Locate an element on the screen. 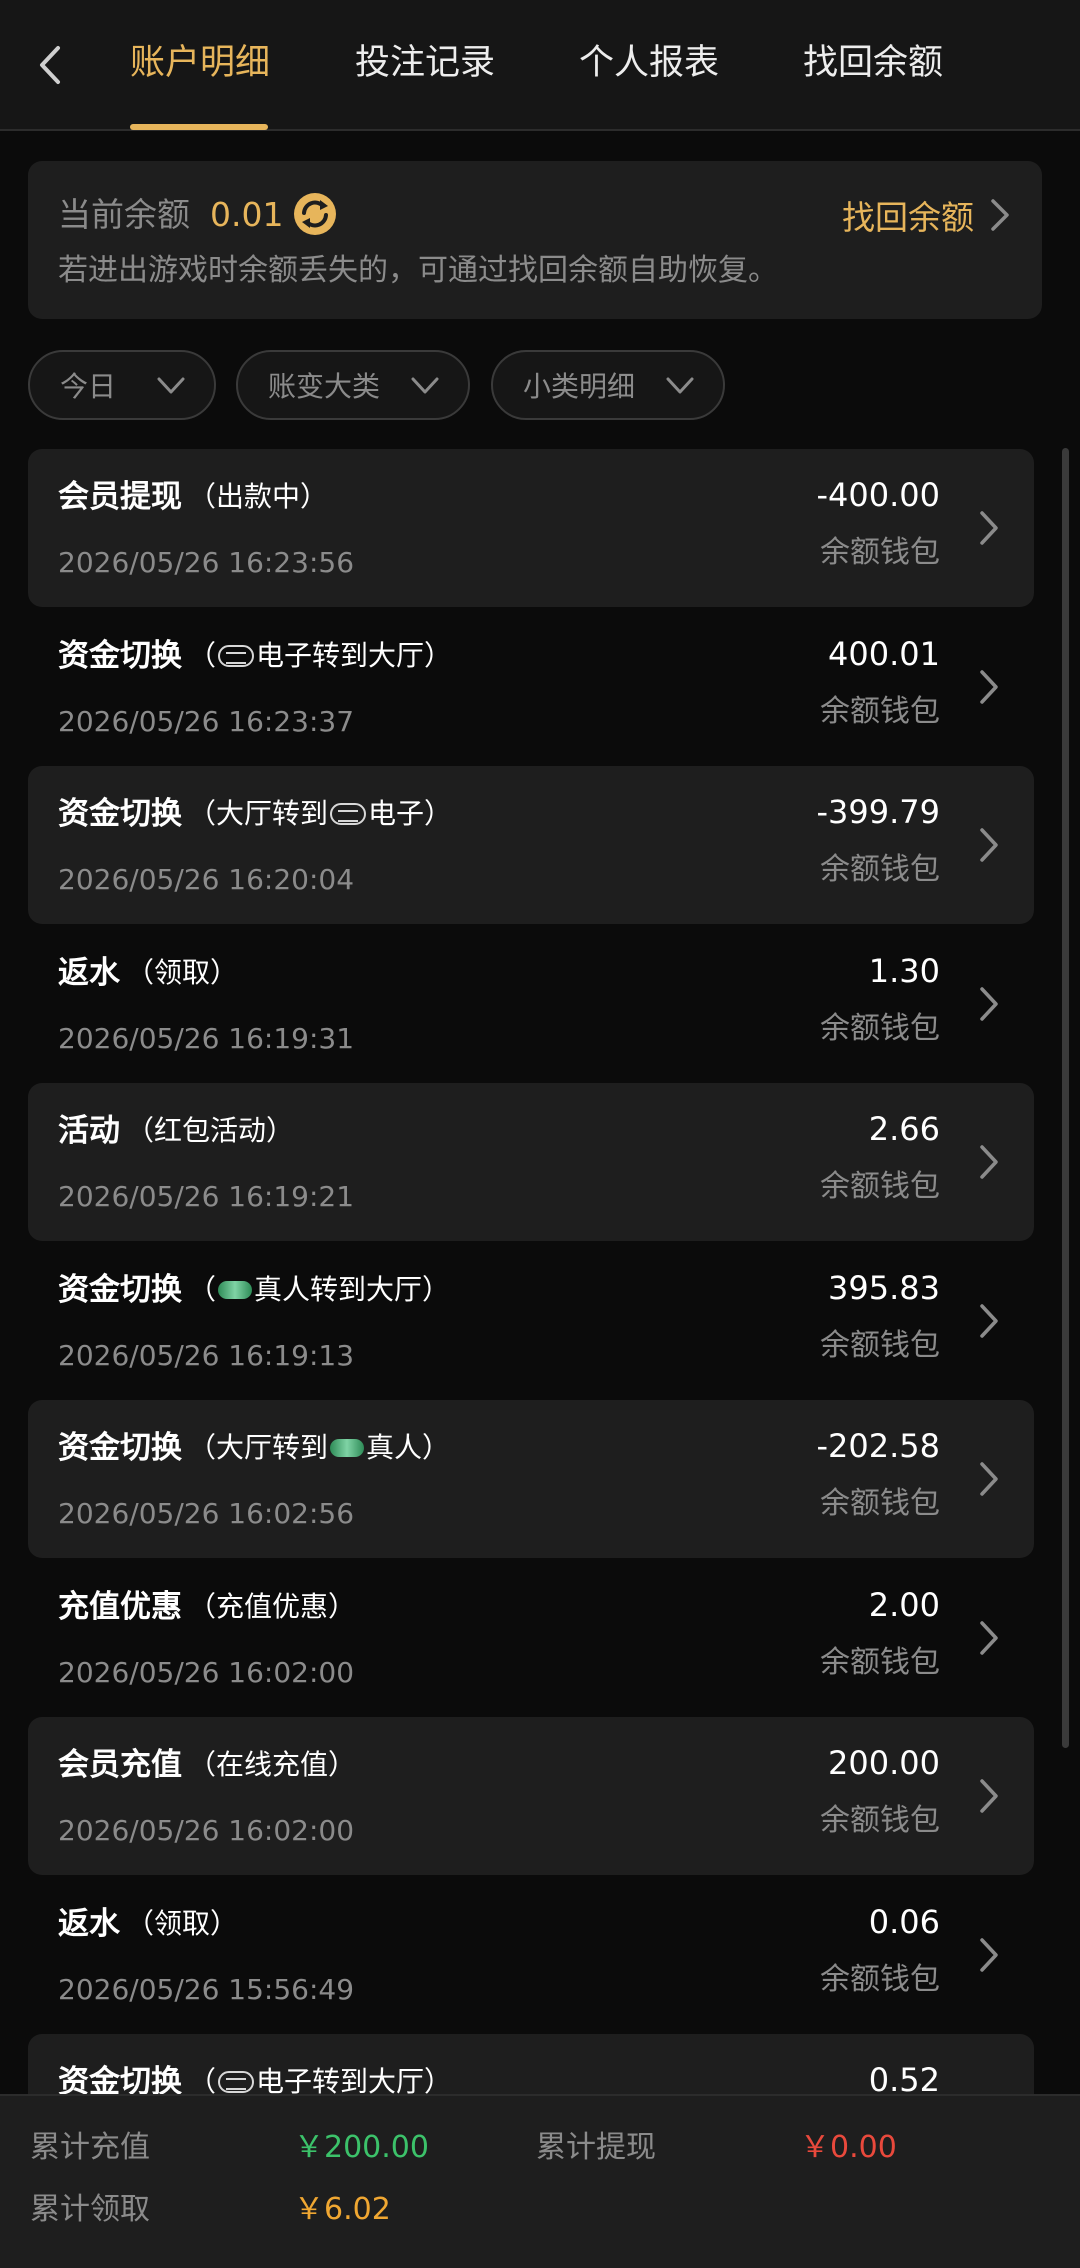 The image size is (1080, 2268). balance-card: 当前余额 0.01 找回余额 若进出游戏时余额丢失的，可通过找回余额自助恢复。 is located at coordinates (535, 240).